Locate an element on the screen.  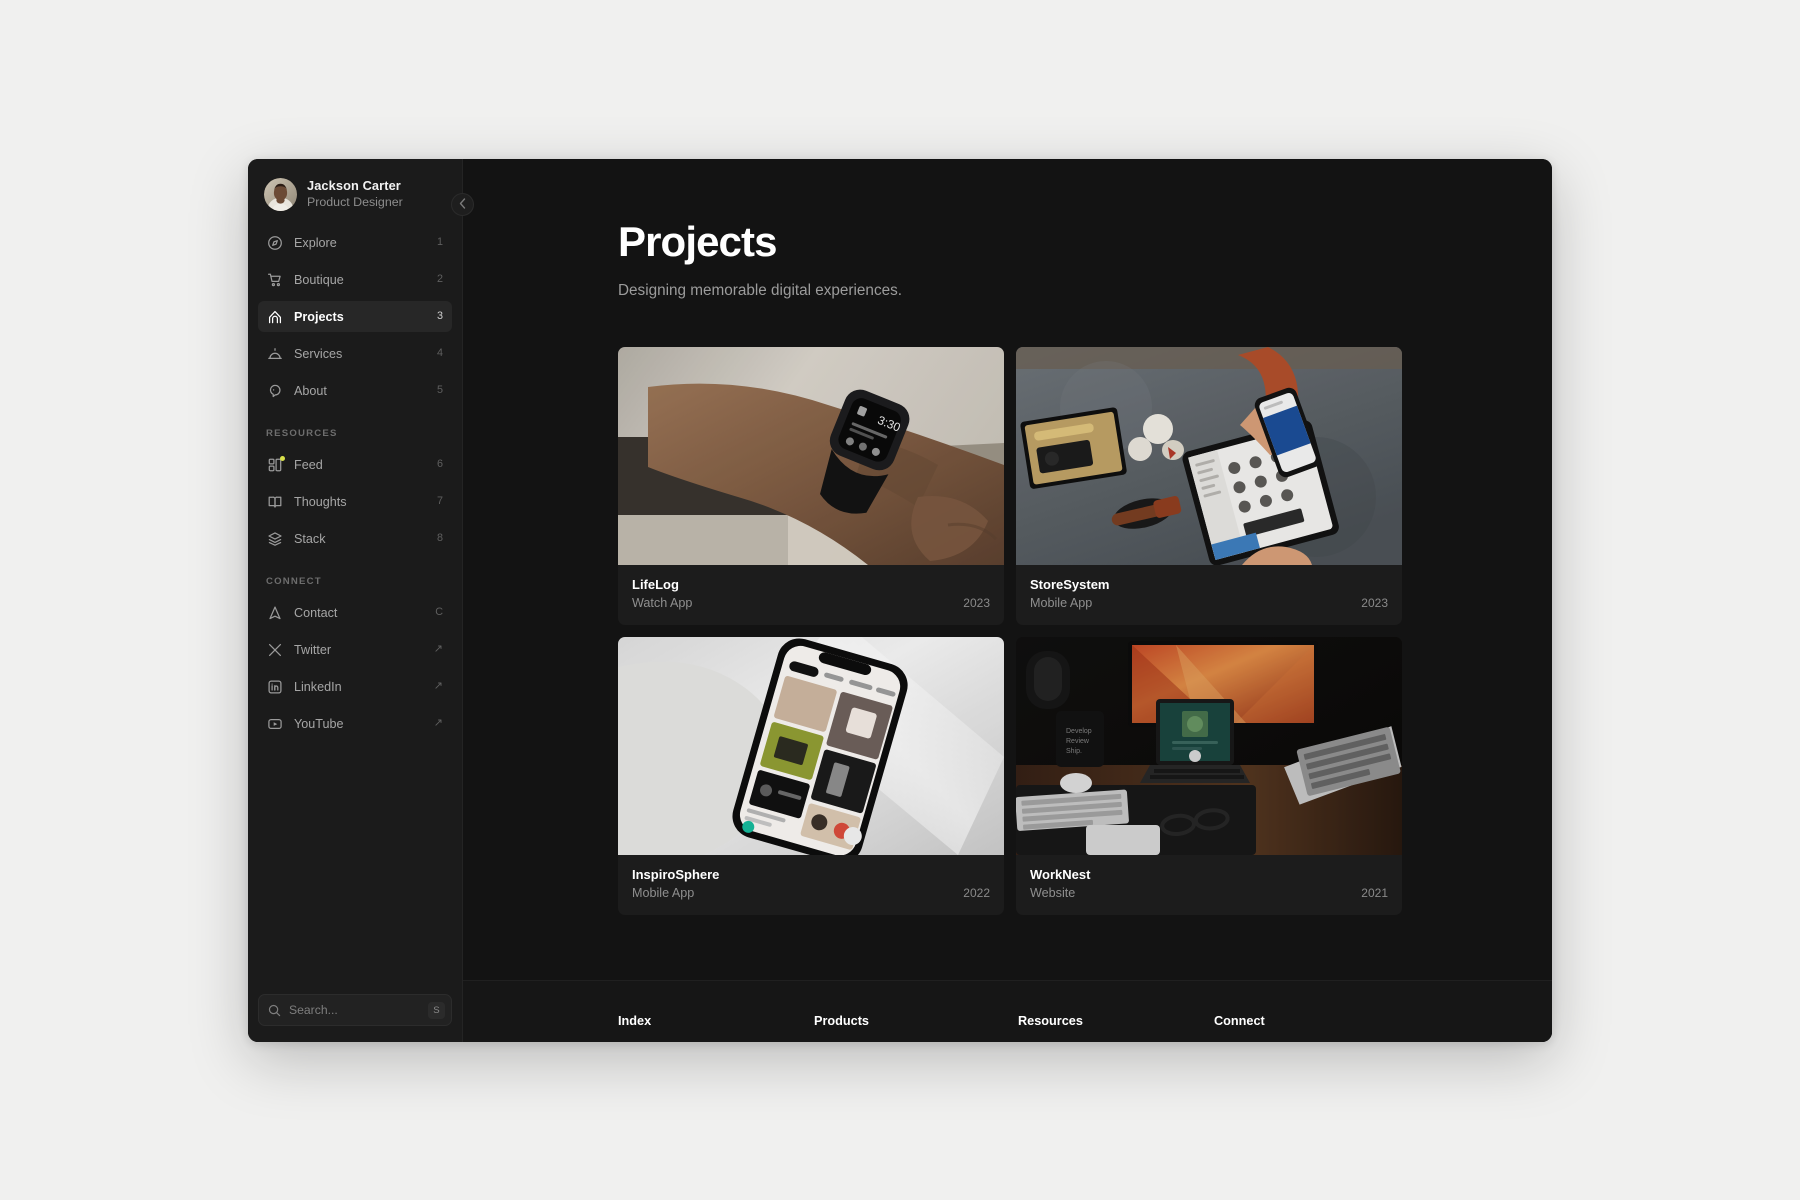
footer-column: Resources is located at coordinates (1116, 1021).